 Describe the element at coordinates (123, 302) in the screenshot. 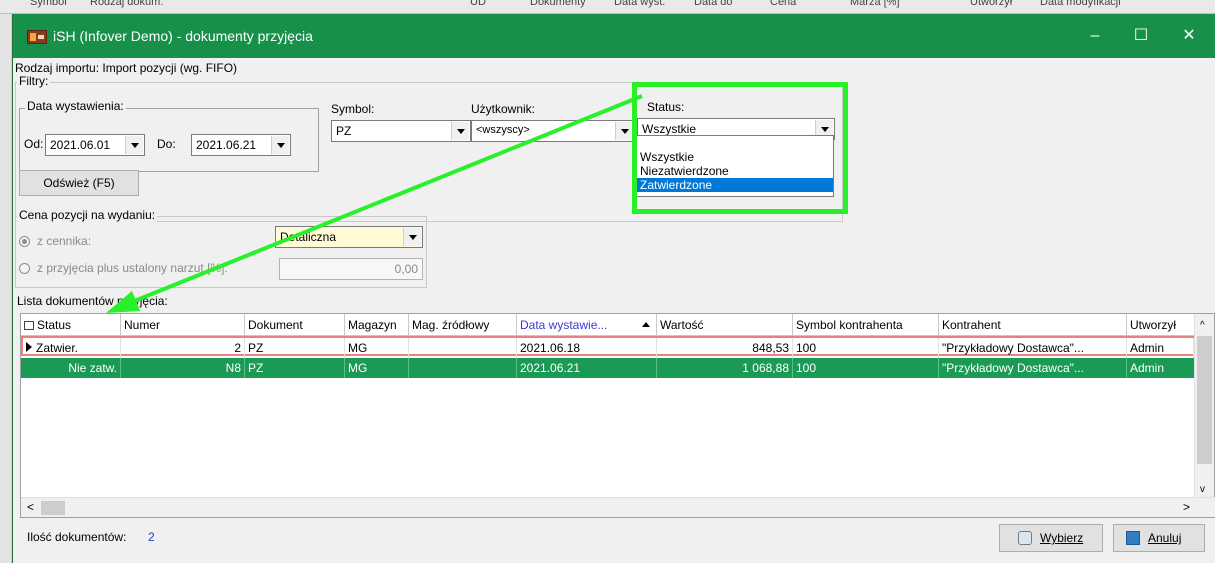

I see `annotation-arrow-head` at that location.